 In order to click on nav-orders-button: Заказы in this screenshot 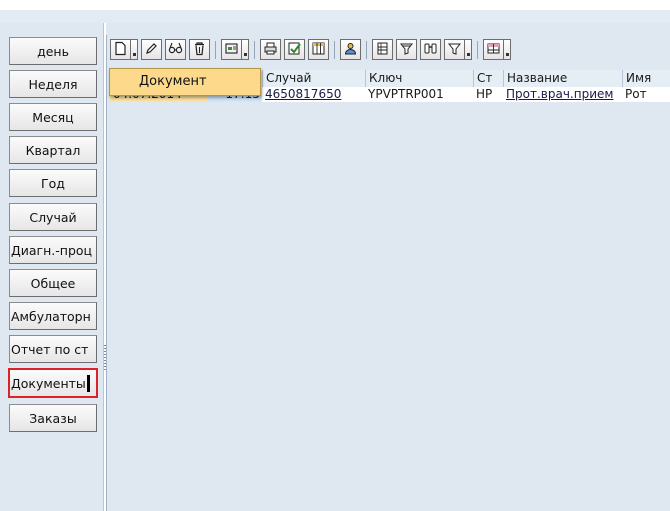, I will do `click(53, 418)`.